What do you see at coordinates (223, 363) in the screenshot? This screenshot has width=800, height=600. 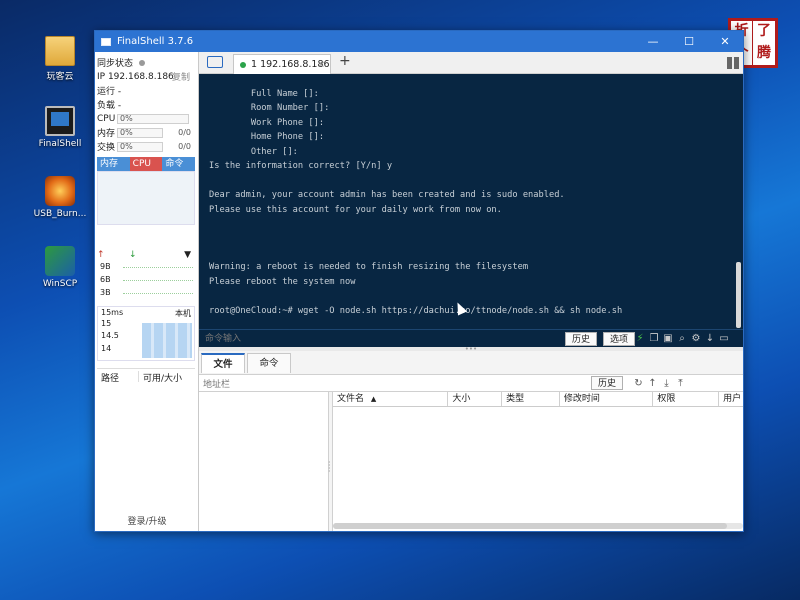 I see `tab-files: 文件` at bounding box center [223, 363].